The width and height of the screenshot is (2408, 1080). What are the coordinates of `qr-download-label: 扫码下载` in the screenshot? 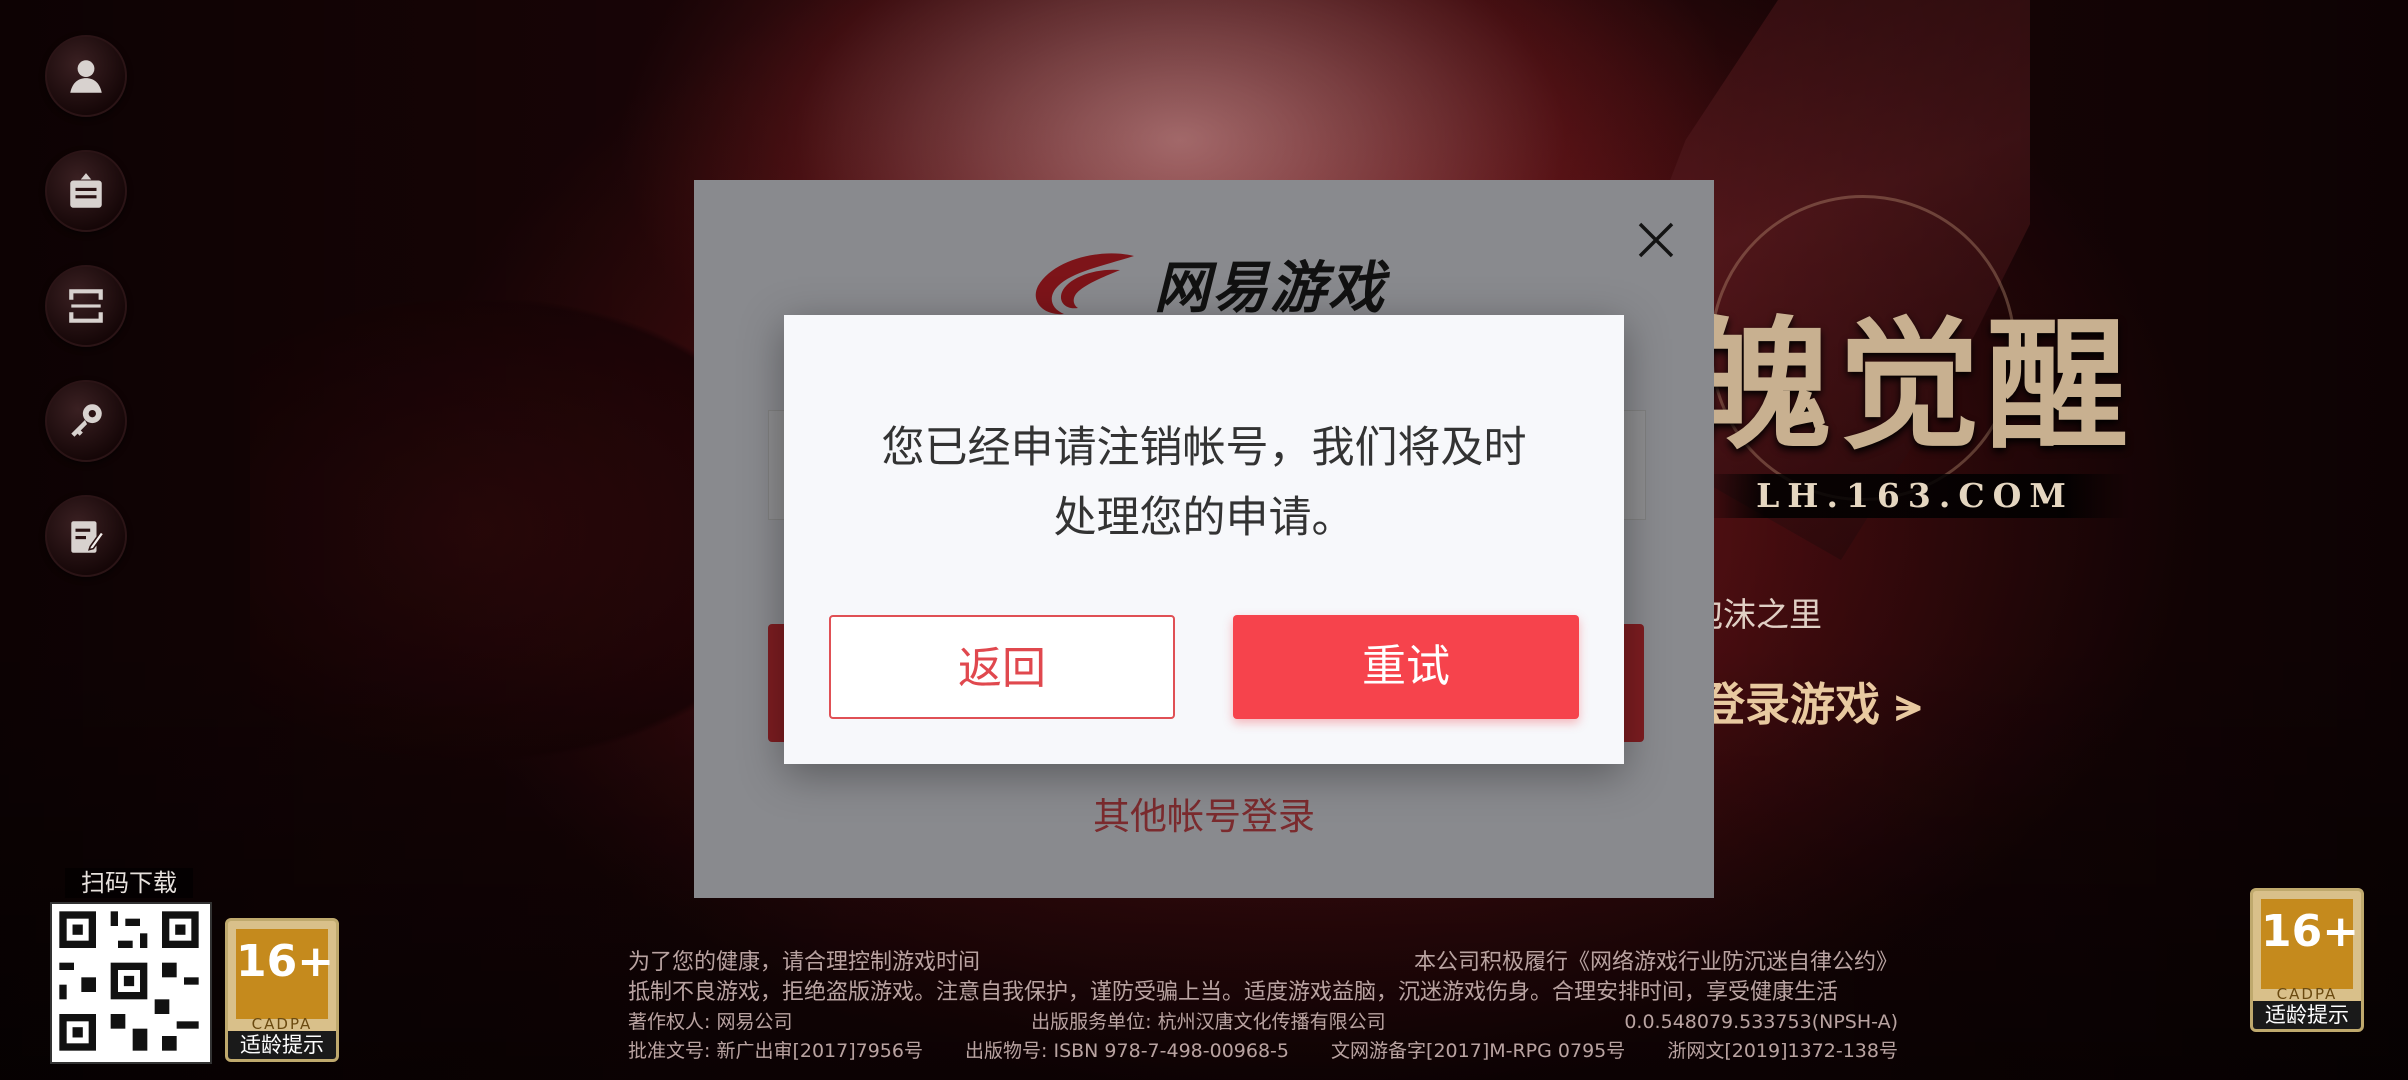 It's located at (129, 883).